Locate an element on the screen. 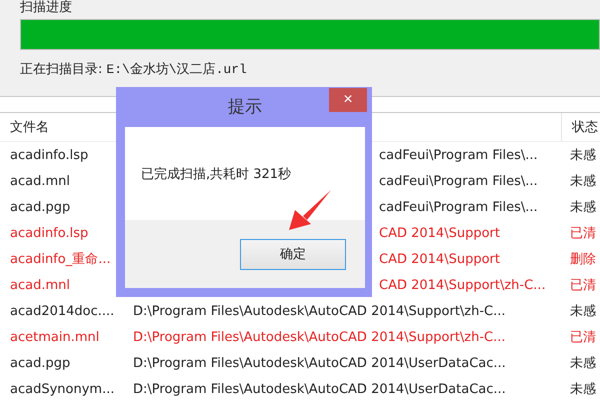  dialog-message: 已完成扫描,共耗时 321秒 is located at coordinates (216, 174).